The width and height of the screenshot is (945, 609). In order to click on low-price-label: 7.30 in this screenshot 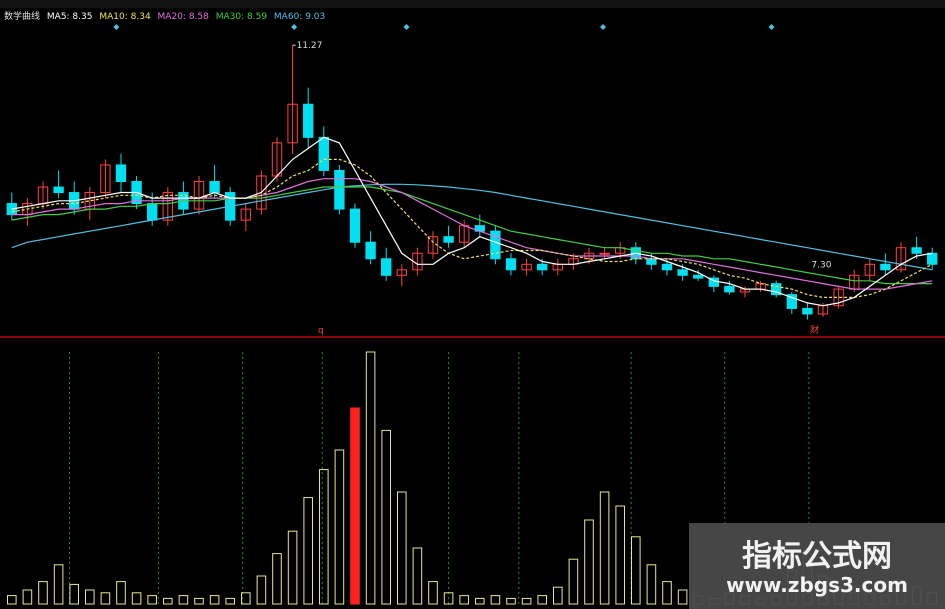, I will do `click(821, 265)`.